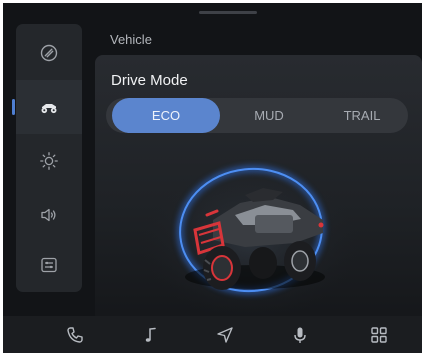 The height and width of the screenshot is (356, 425). What do you see at coordinates (228, 12) in the screenshot?
I see `grab-handle` at bounding box center [228, 12].